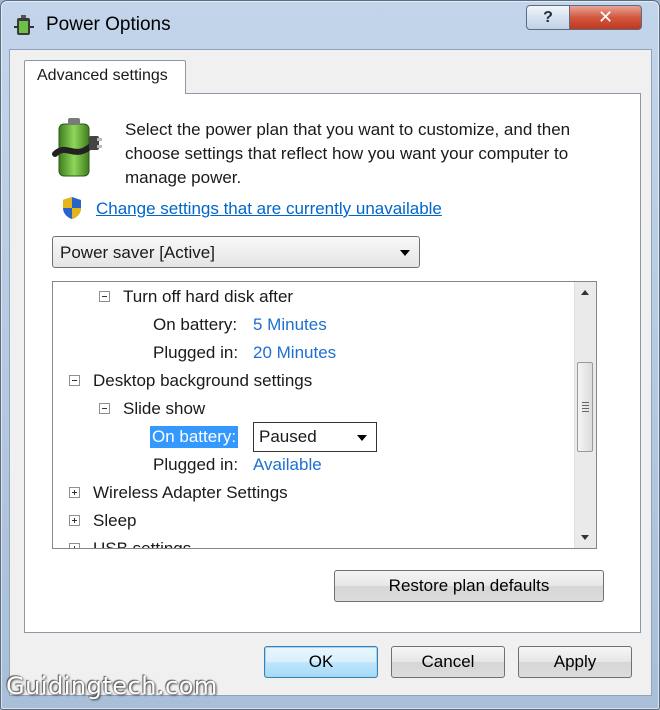  I want to click on restore-plan-defaults-button: Restore plan defaults, so click(469, 586).